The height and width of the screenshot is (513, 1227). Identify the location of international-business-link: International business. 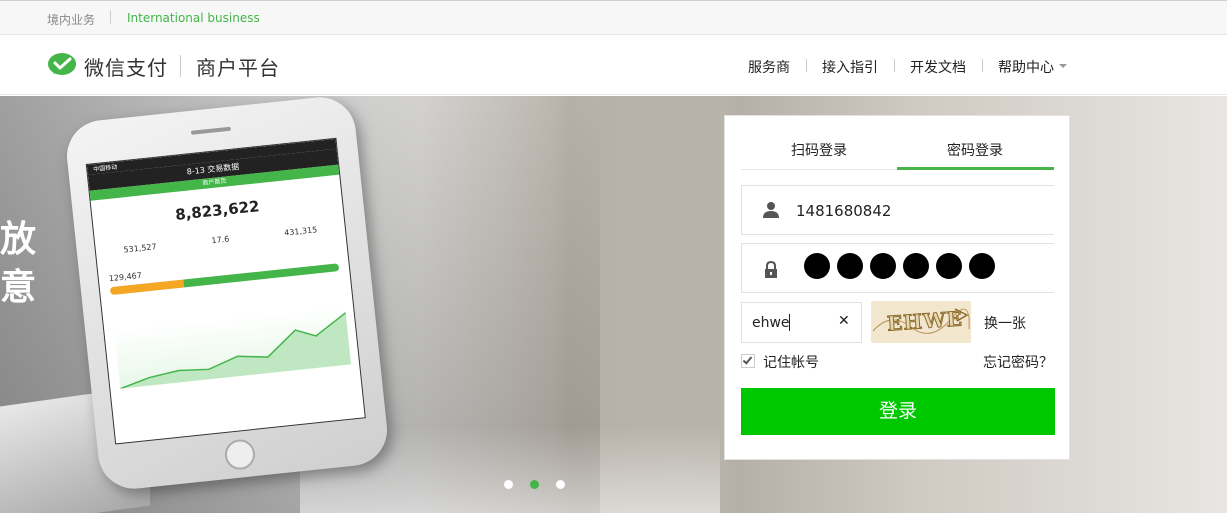
(193, 18).